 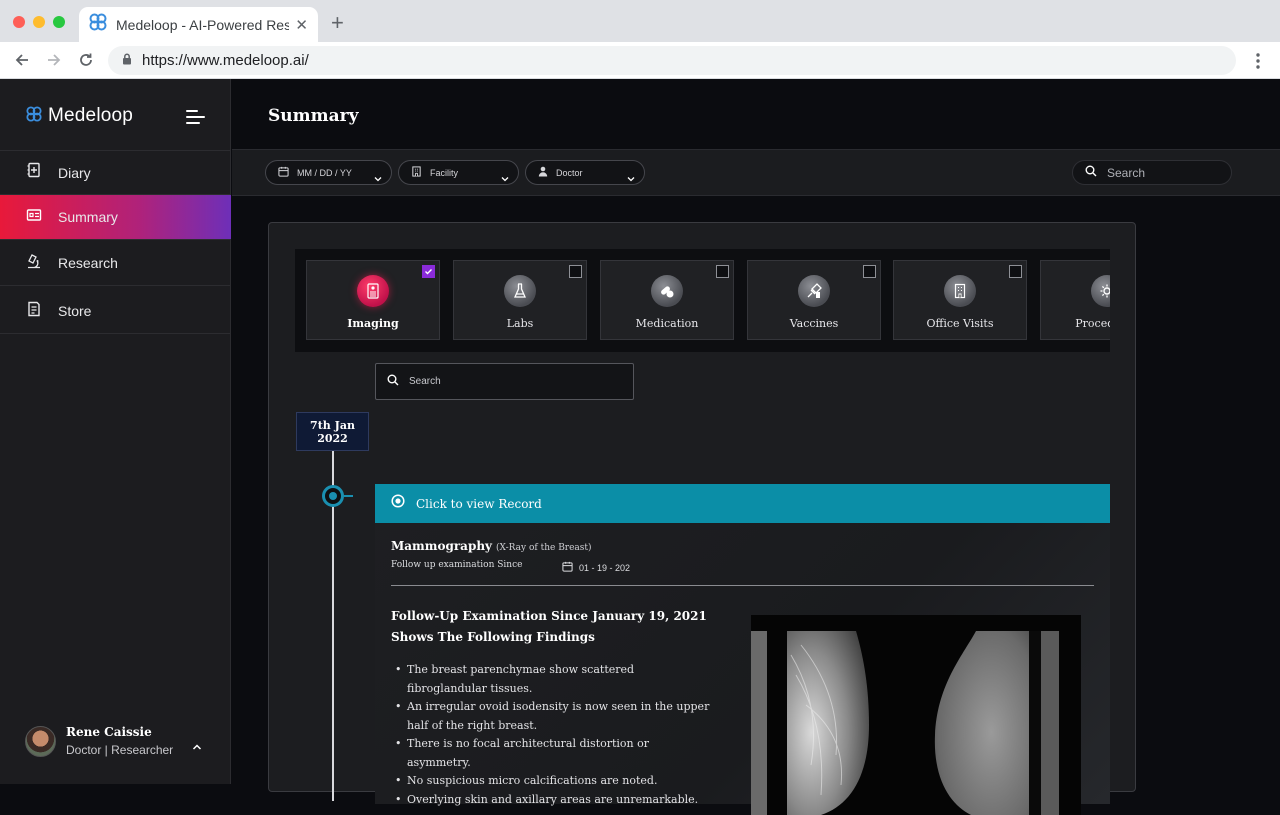 I want to click on category-label: Imaging, so click(x=373, y=323).